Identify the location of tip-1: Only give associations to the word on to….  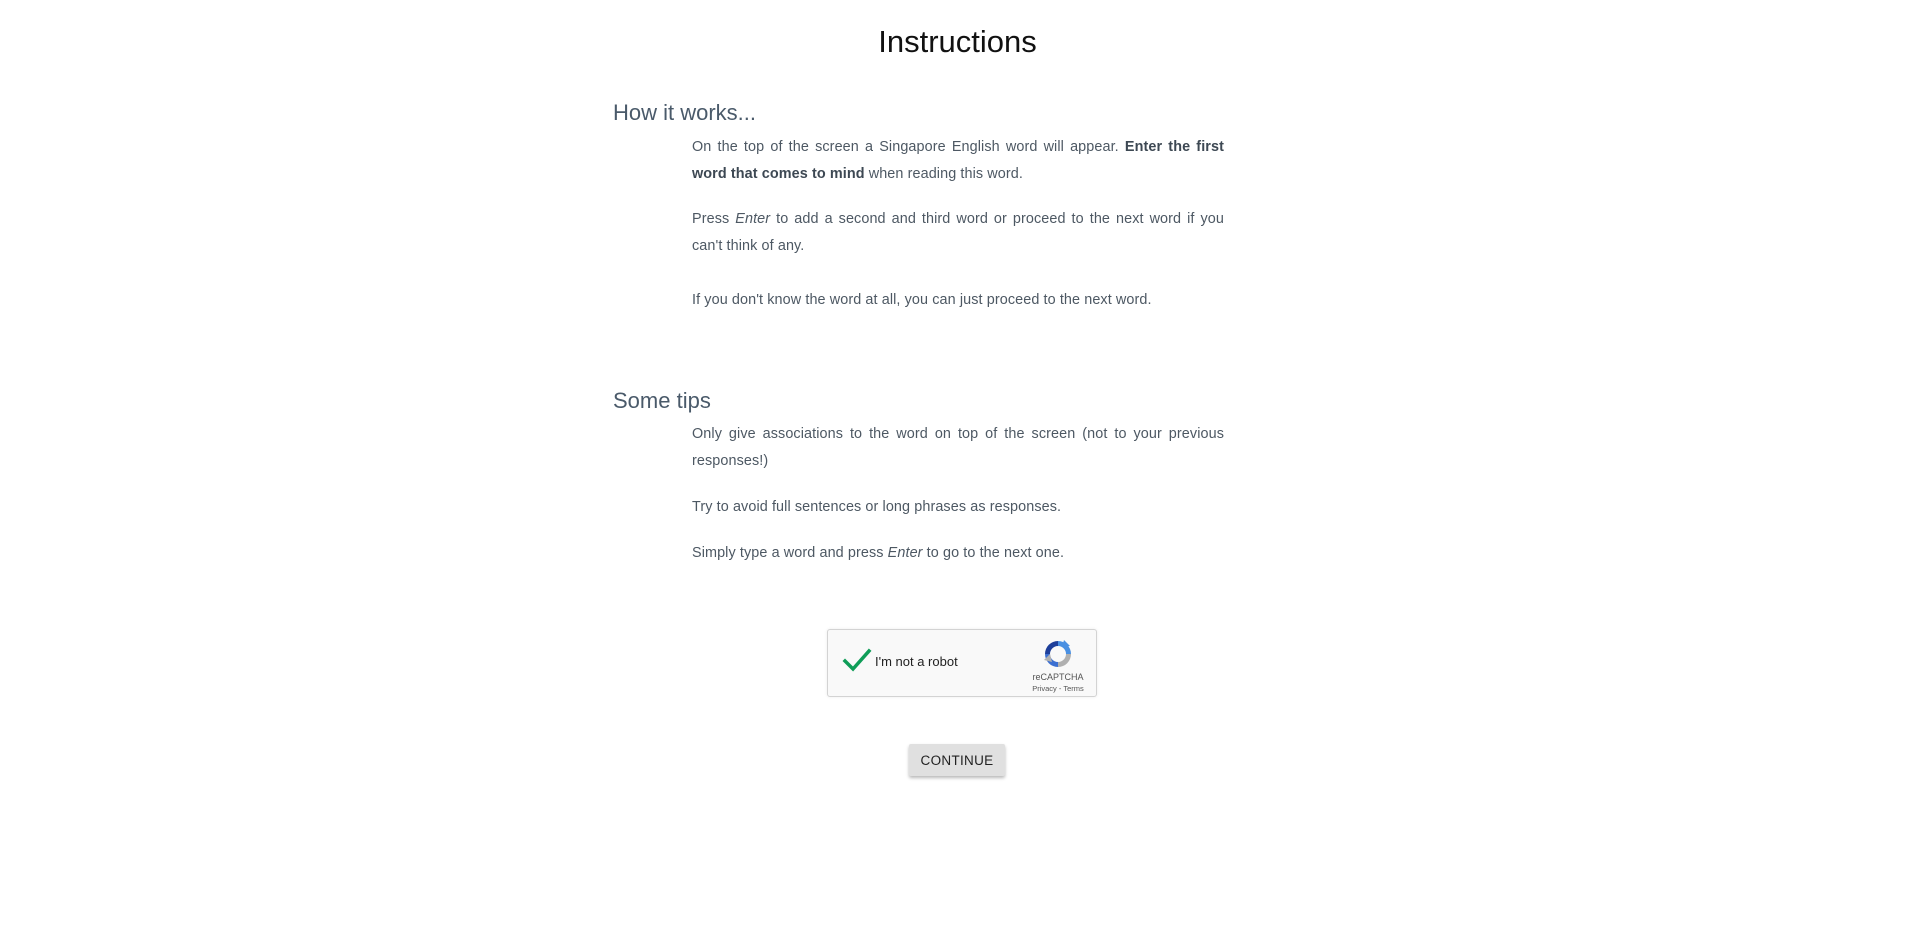
(958, 447).